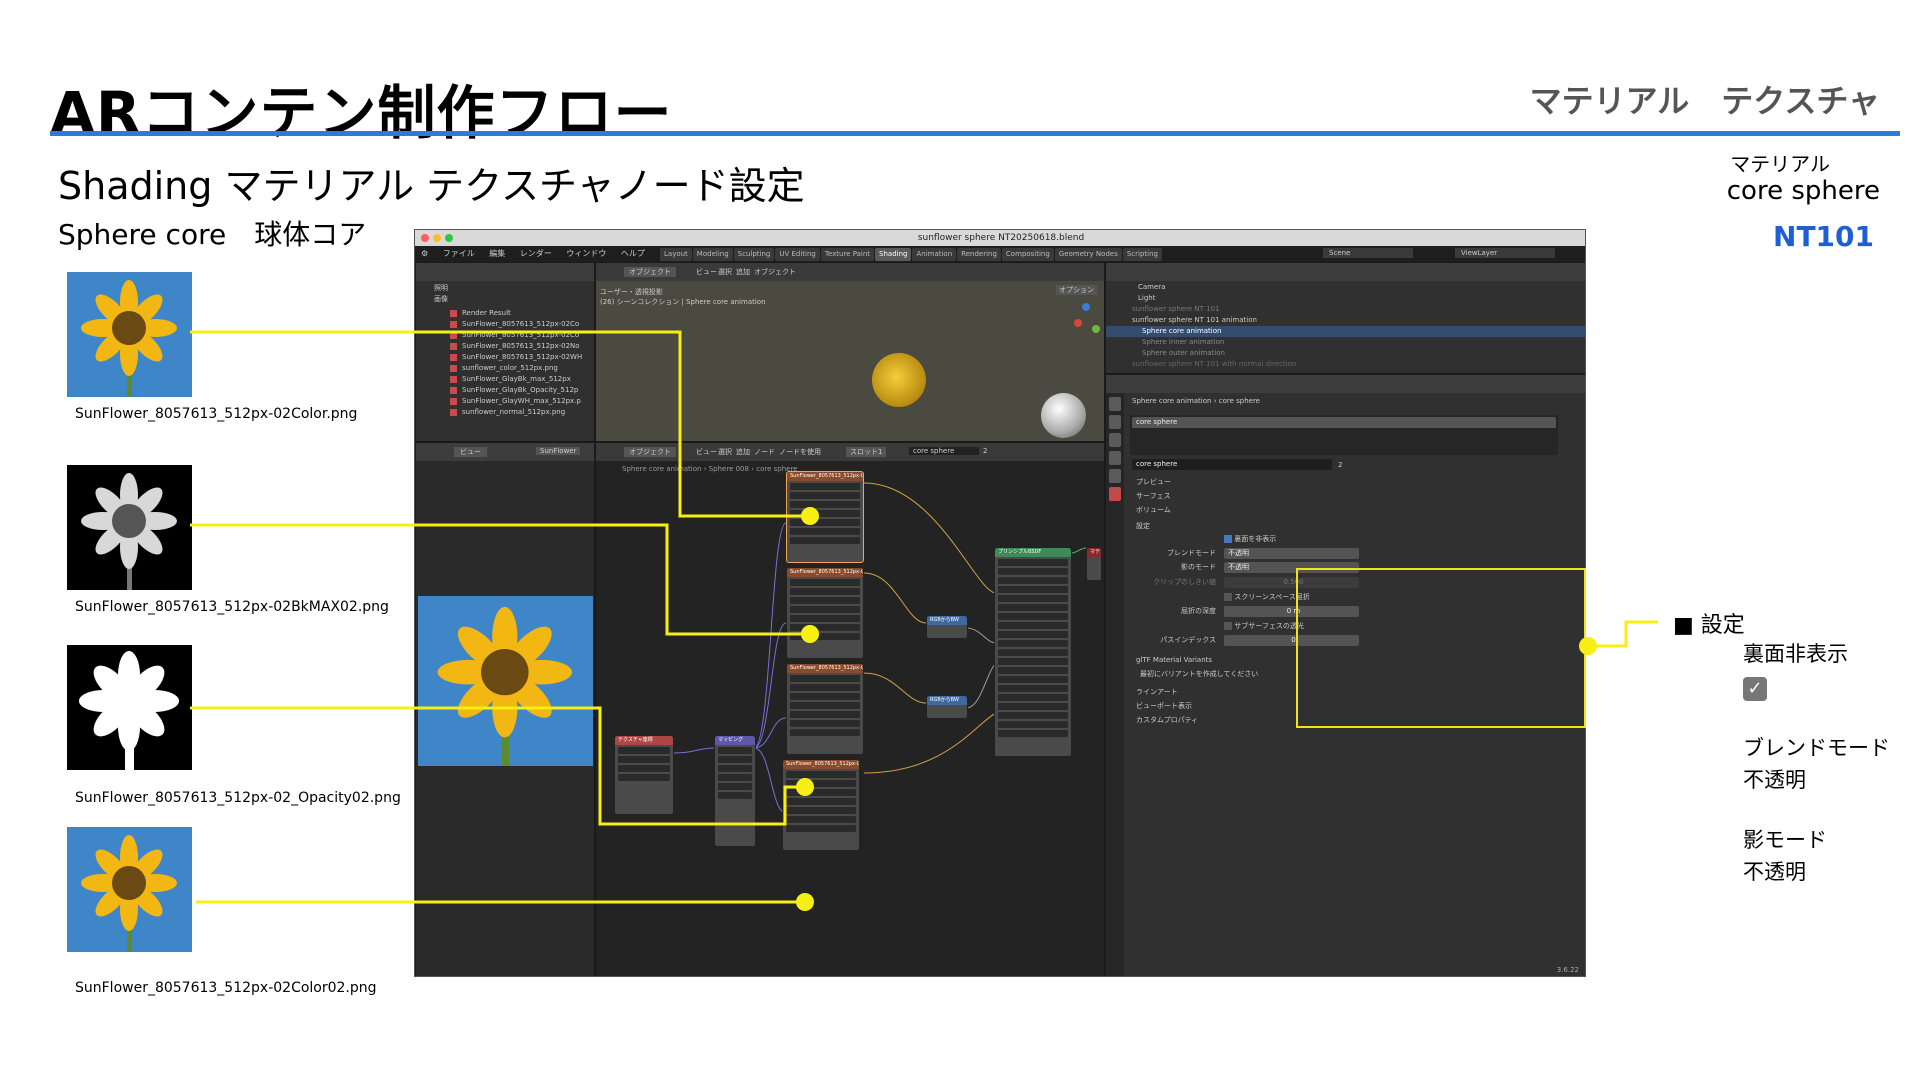 The width and height of the screenshot is (1920, 1080). What do you see at coordinates (1785, 840) in the screenshot?
I see `annotation-shadow-label: 影モード` at bounding box center [1785, 840].